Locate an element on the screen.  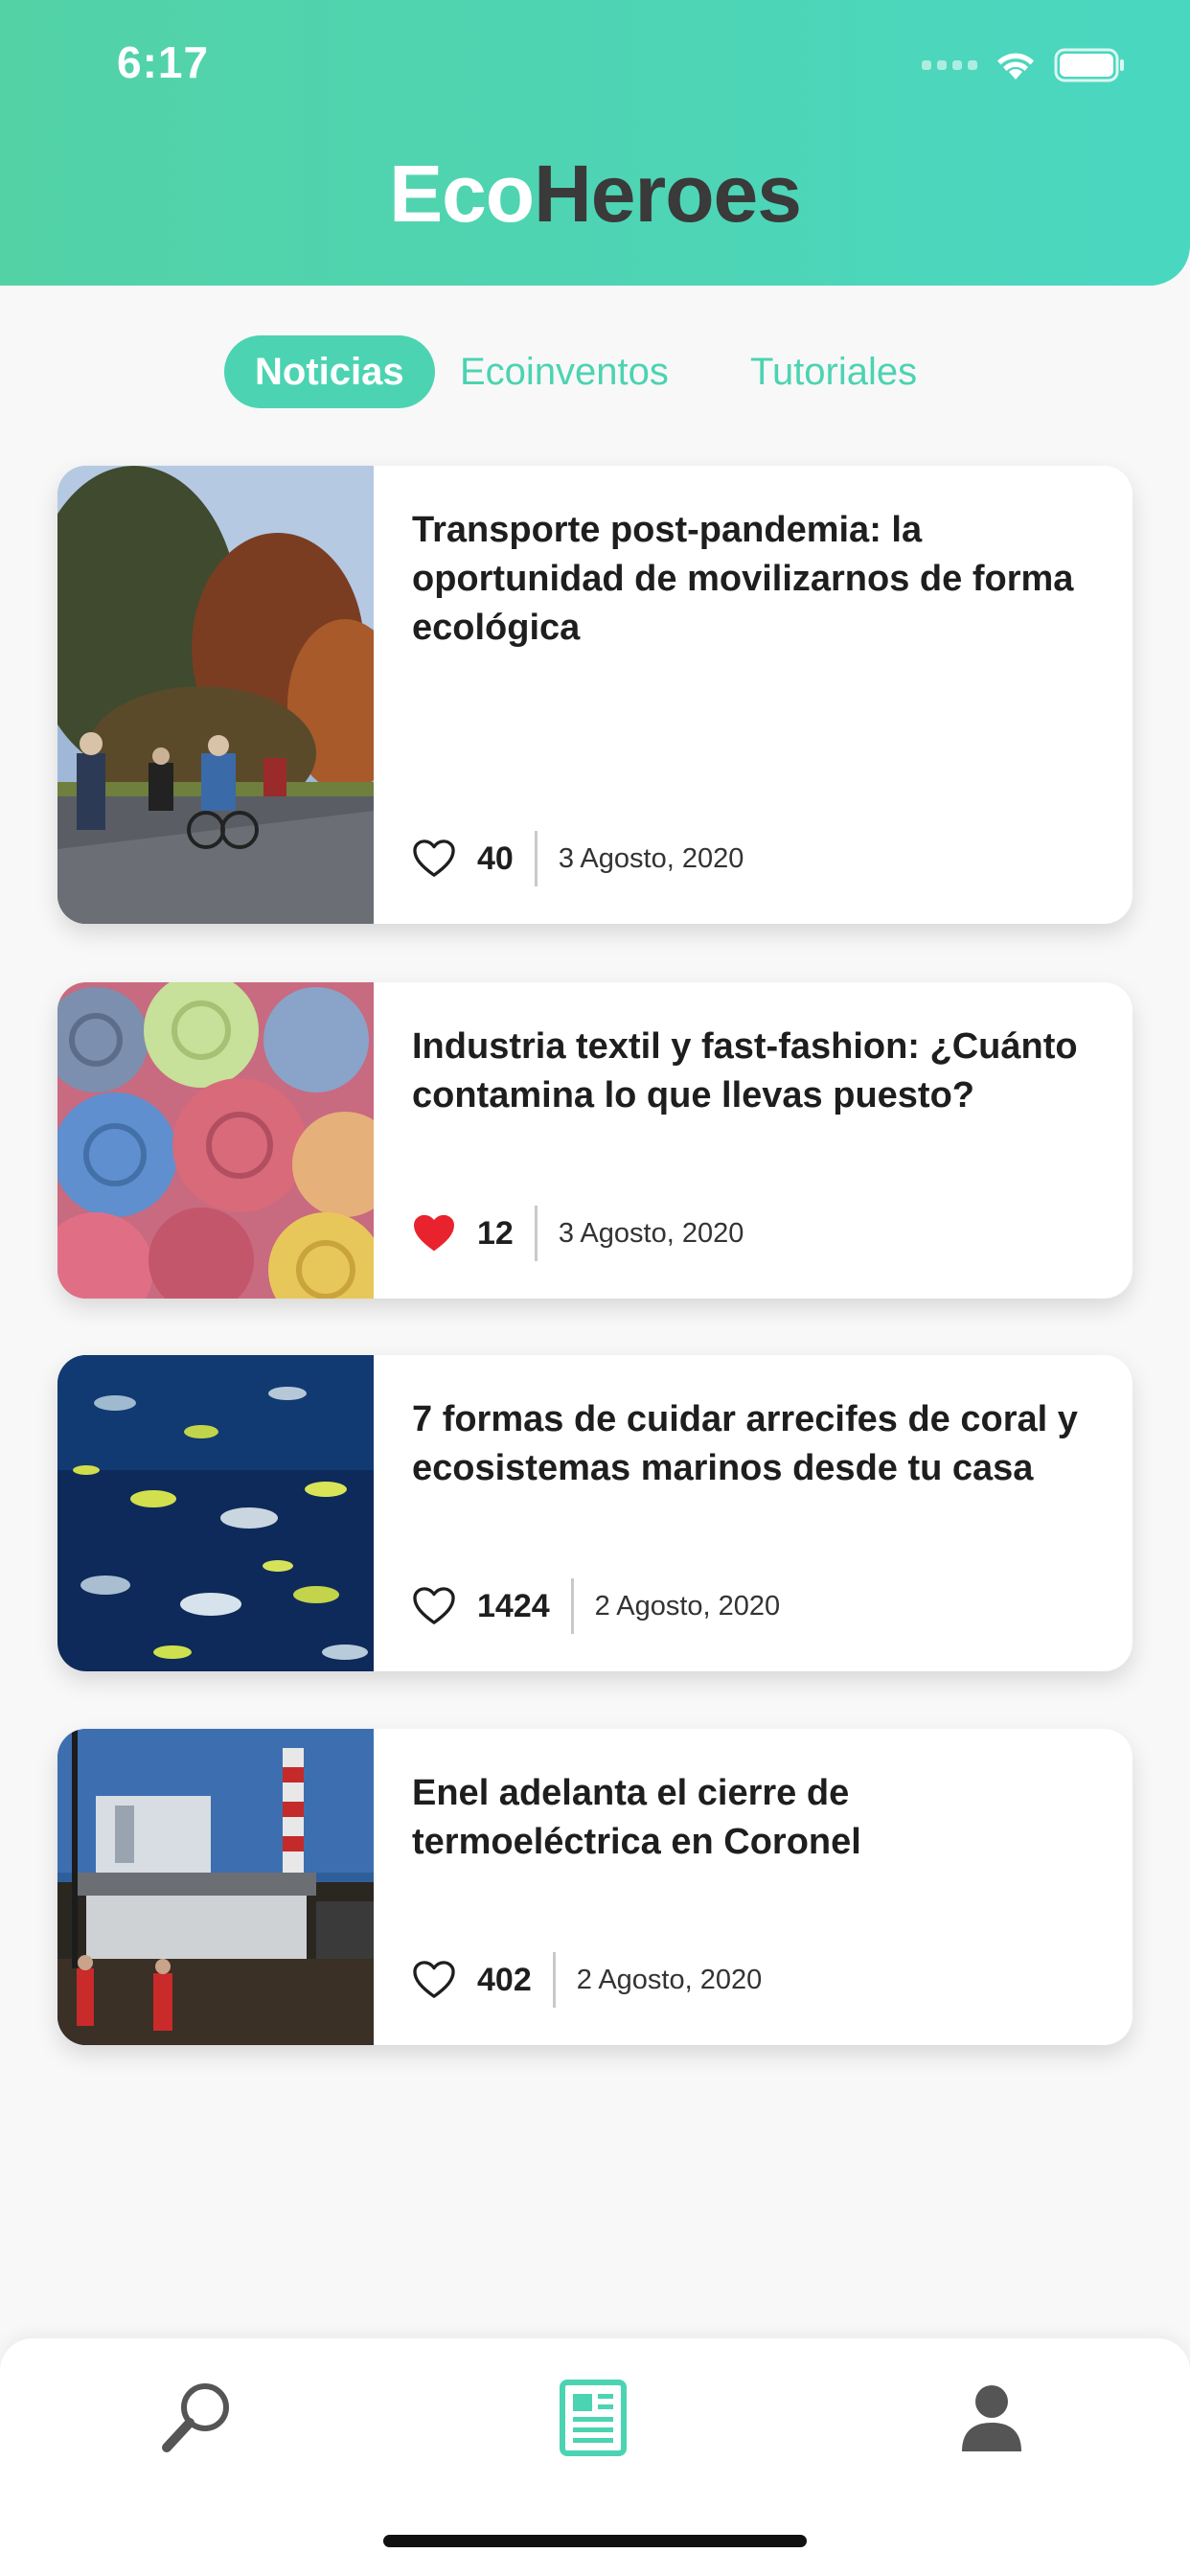
status-icons is located at coordinates (1025, 65).